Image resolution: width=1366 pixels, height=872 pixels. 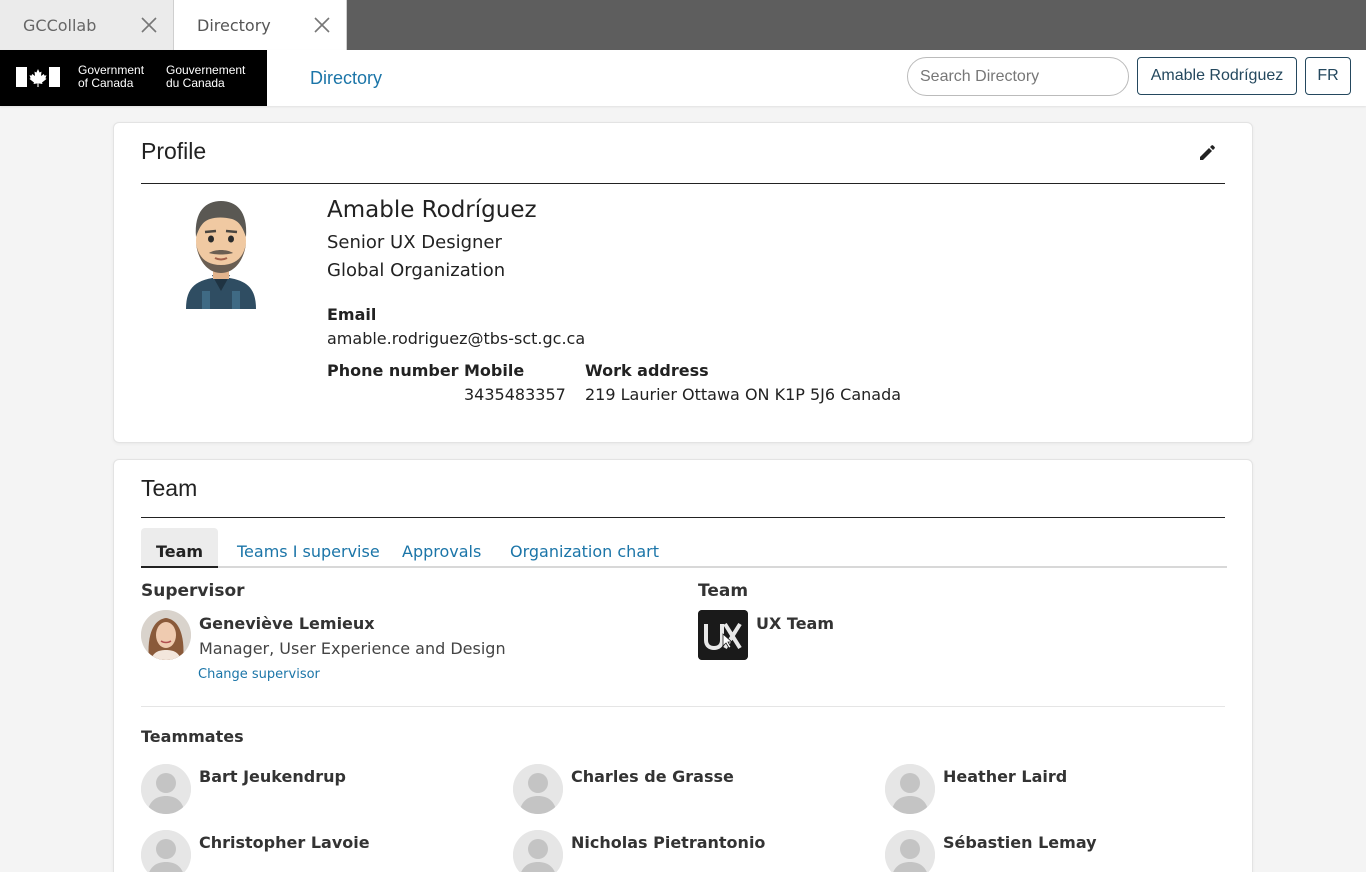 What do you see at coordinates (1018, 76) in the screenshot?
I see `search-input` at bounding box center [1018, 76].